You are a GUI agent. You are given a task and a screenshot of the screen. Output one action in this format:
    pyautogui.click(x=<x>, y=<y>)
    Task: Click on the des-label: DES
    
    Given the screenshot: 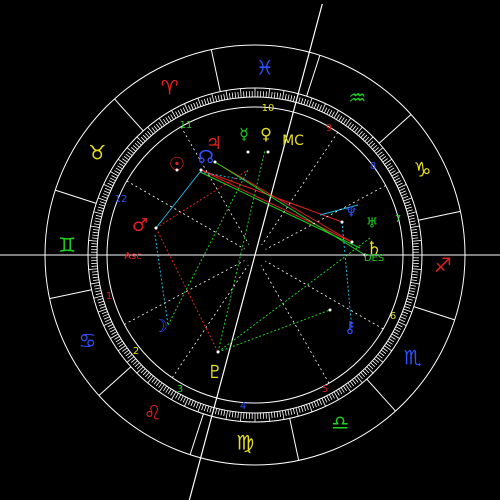 What is the action you would take?
    pyautogui.click(x=374, y=258)
    